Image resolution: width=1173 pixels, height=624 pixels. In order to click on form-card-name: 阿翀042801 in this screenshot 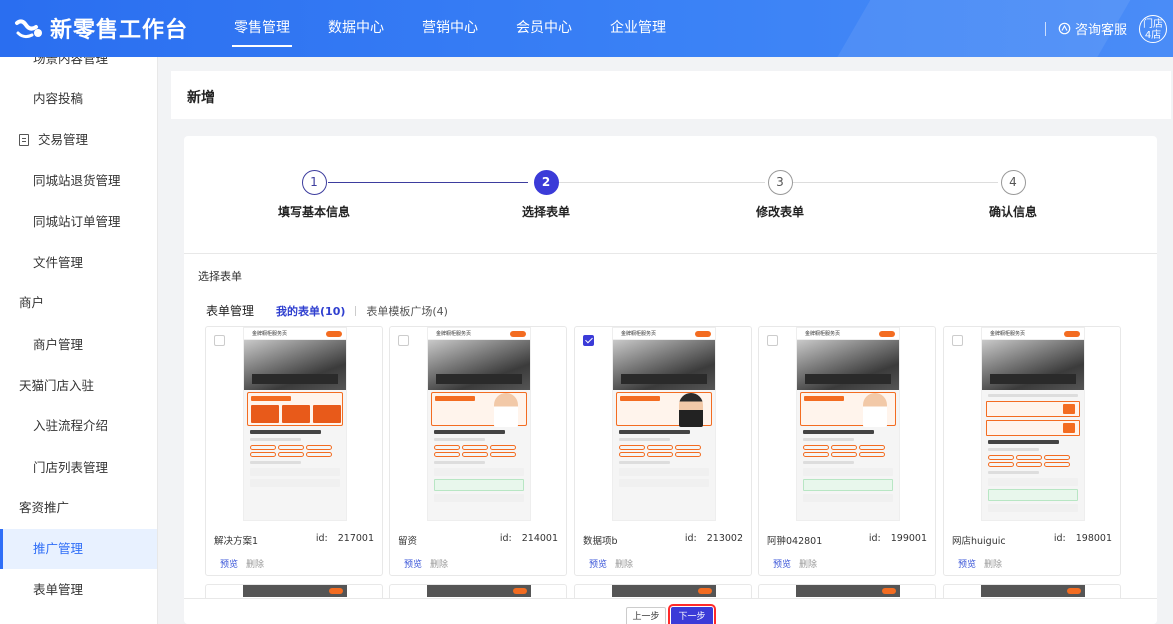, I will do `click(795, 541)`.